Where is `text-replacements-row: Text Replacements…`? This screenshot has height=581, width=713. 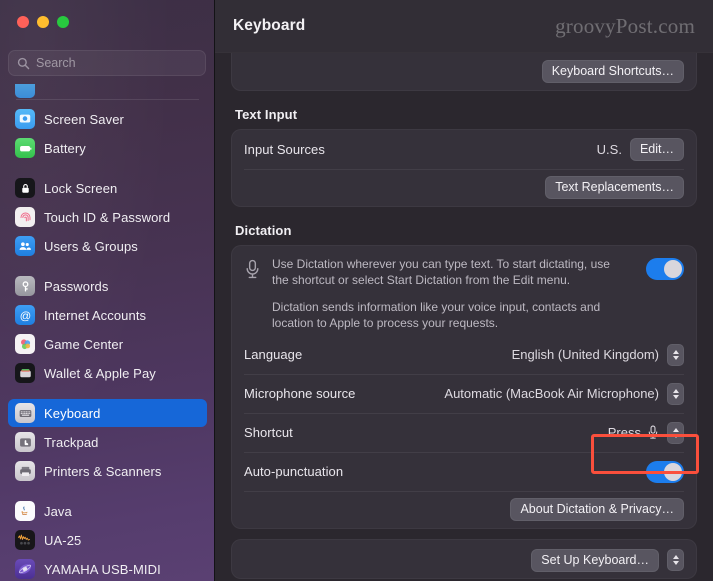 text-replacements-row: Text Replacements… is located at coordinates (464, 187).